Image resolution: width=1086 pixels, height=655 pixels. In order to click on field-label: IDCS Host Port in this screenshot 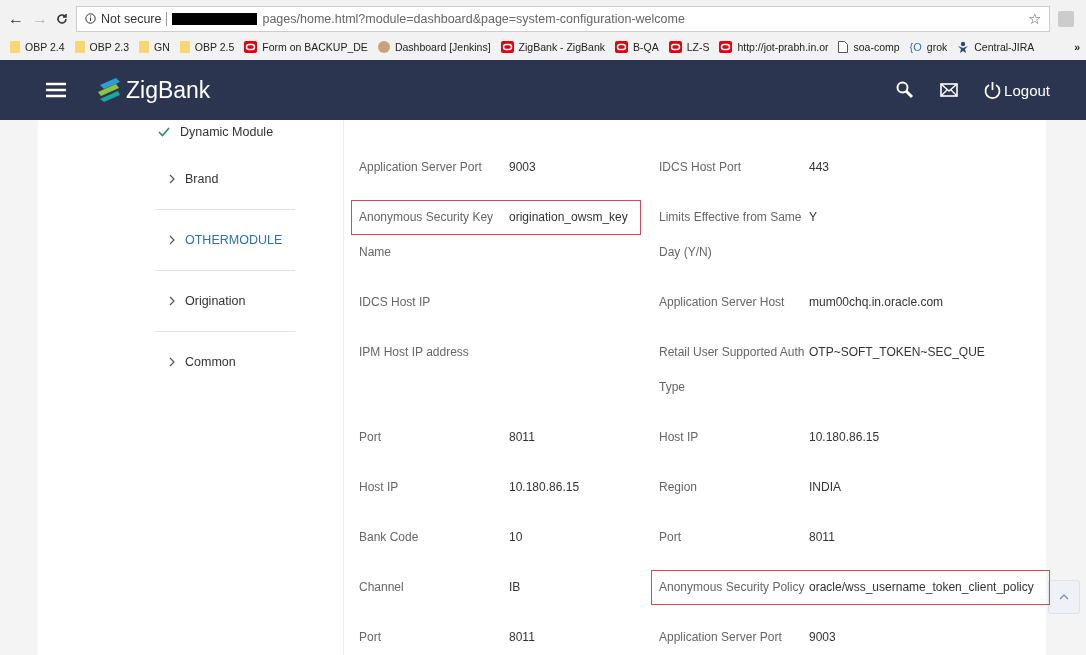, I will do `click(701, 167)`.